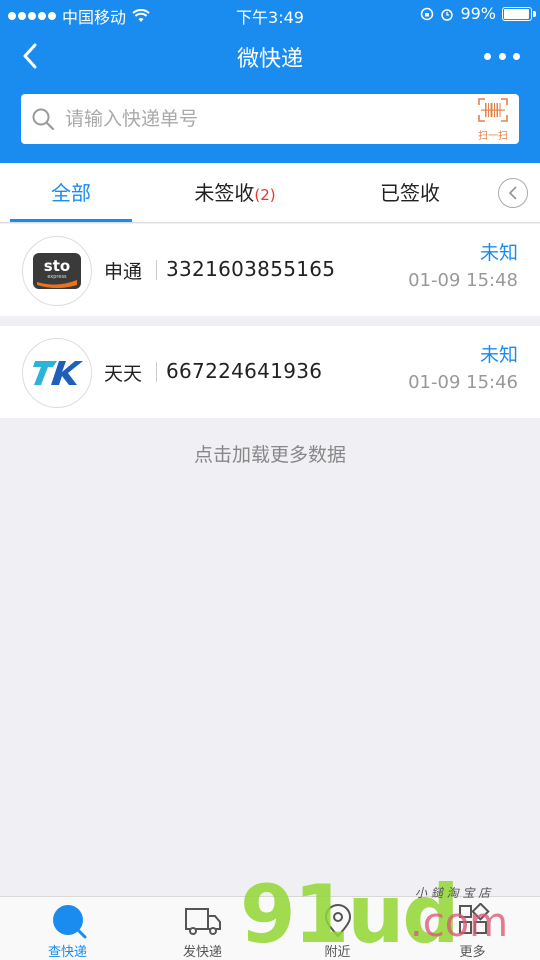 The height and width of the screenshot is (960, 540). Describe the element at coordinates (410, 193) in the screenshot. I see `tab-signed: 已签收` at that location.